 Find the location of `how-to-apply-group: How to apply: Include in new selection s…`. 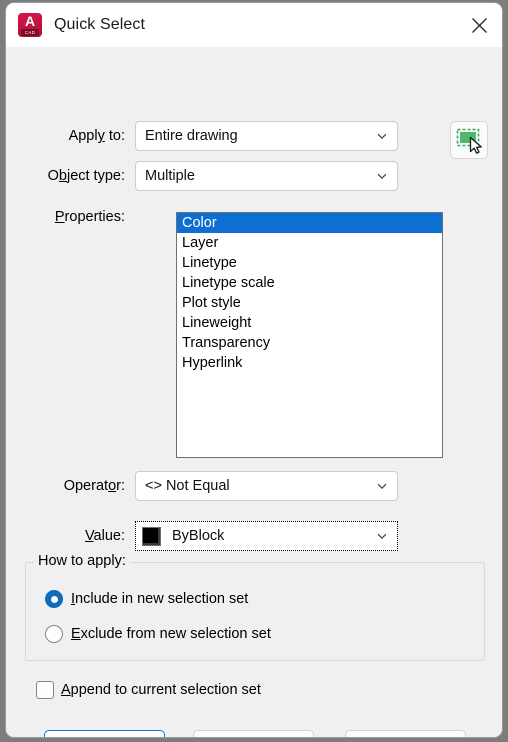

how-to-apply-group: How to apply: Include in new selection s… is located at coordinates (255, 607).